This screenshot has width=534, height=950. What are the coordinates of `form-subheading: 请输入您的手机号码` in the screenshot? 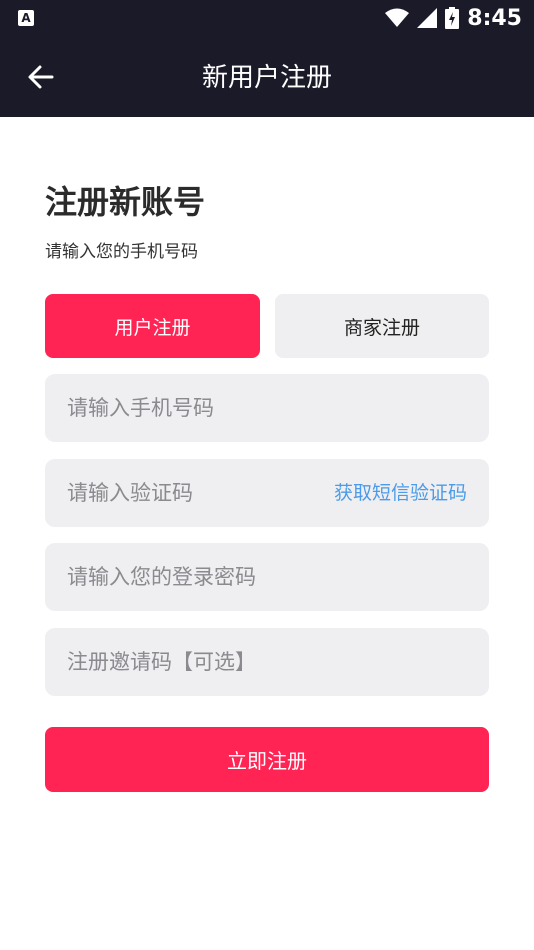 It's located at (121, 252).